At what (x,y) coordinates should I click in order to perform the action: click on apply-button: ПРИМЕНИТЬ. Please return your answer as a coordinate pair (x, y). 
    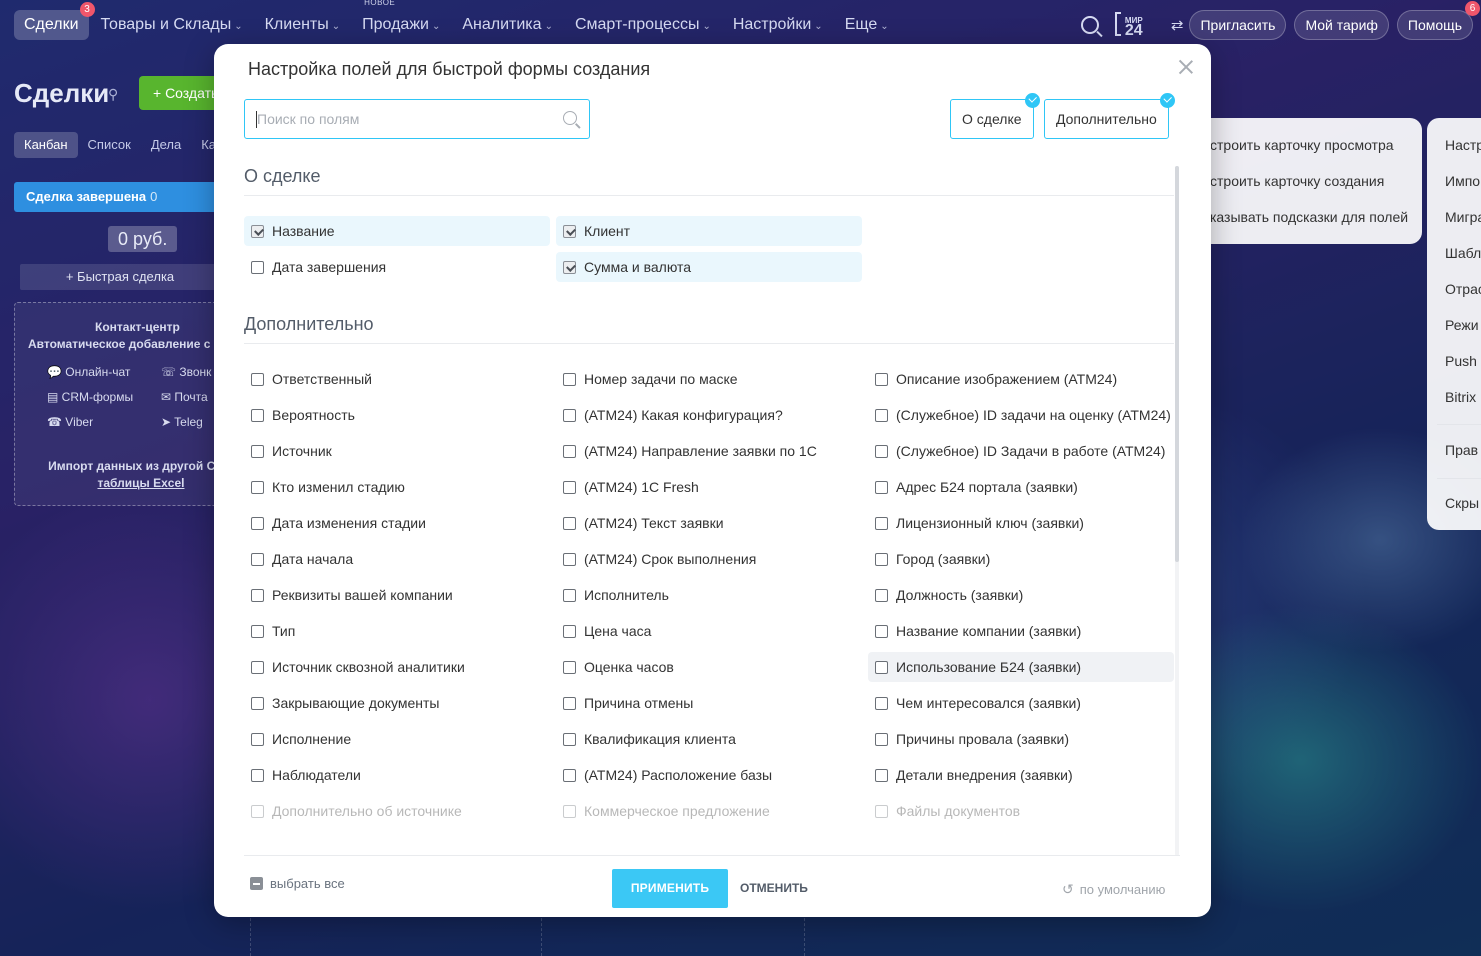
    Looking at the image, I should click on (670, 888).